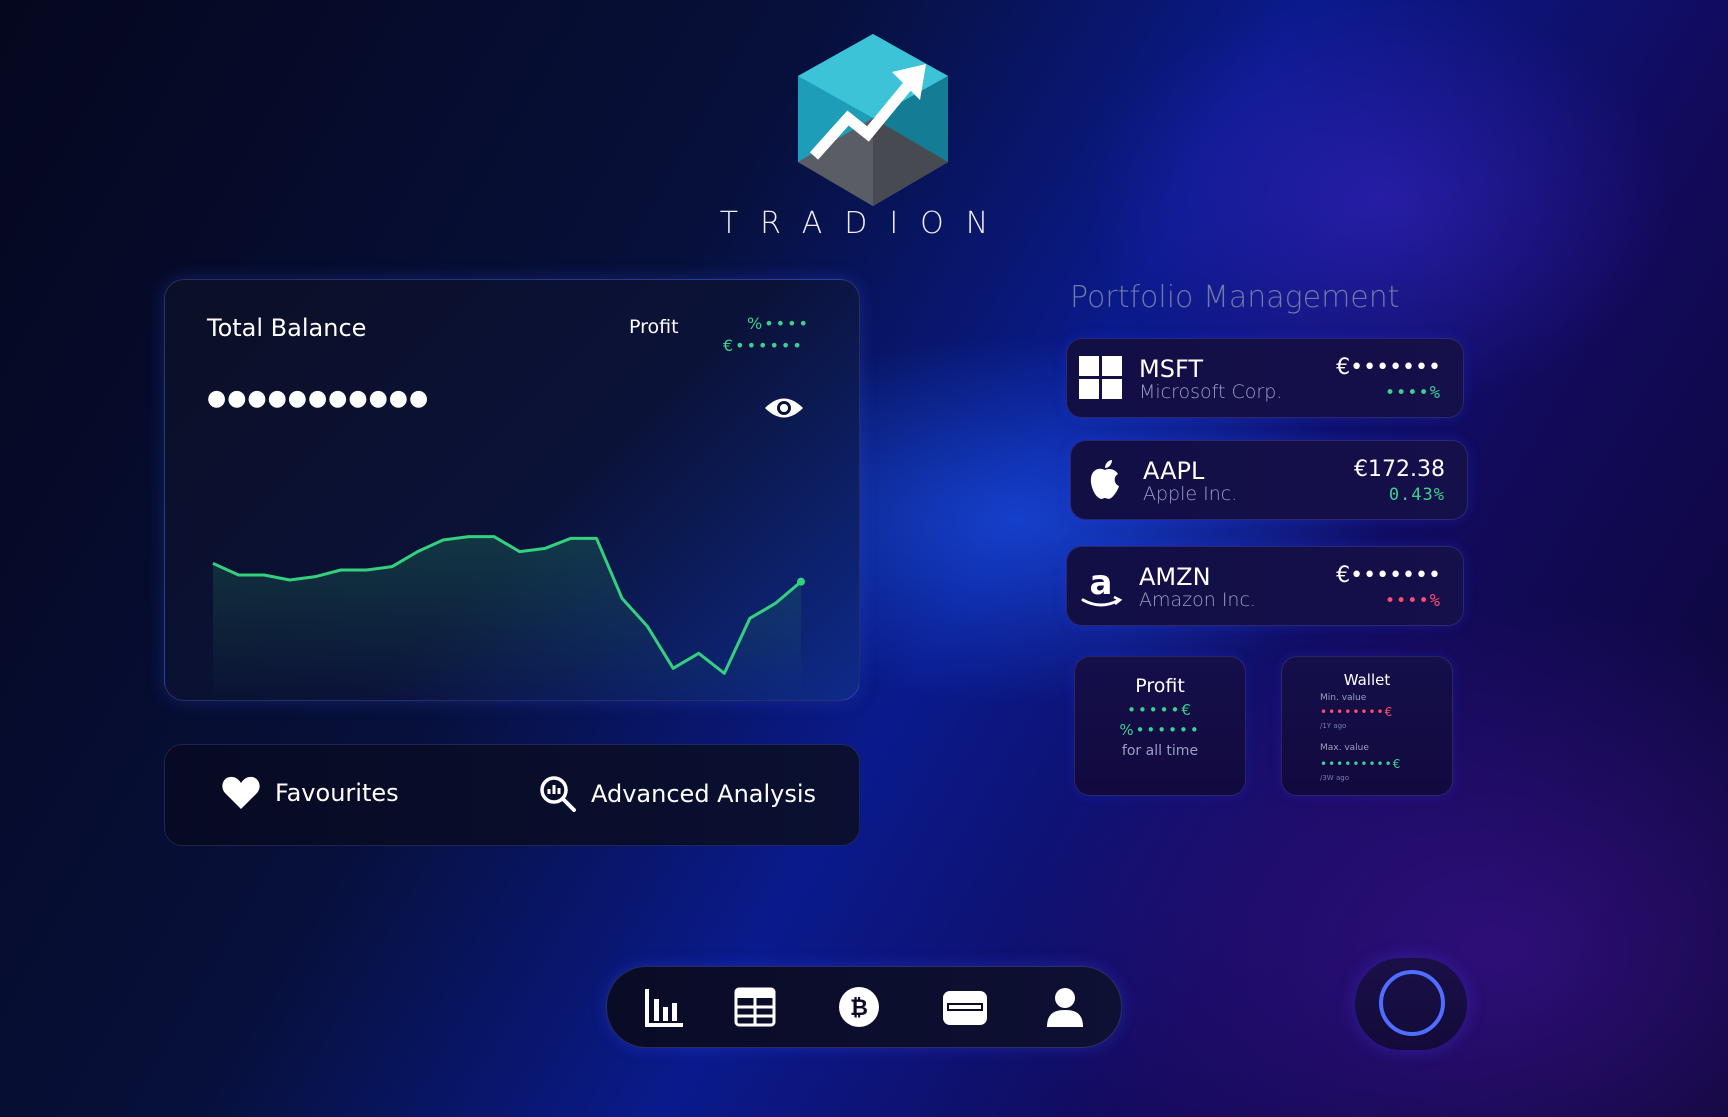 The image size is (1728, 1117). Describe the element at coordinates (865, 223) in the screenshot. I see `brand-name: TRADION` at that location.